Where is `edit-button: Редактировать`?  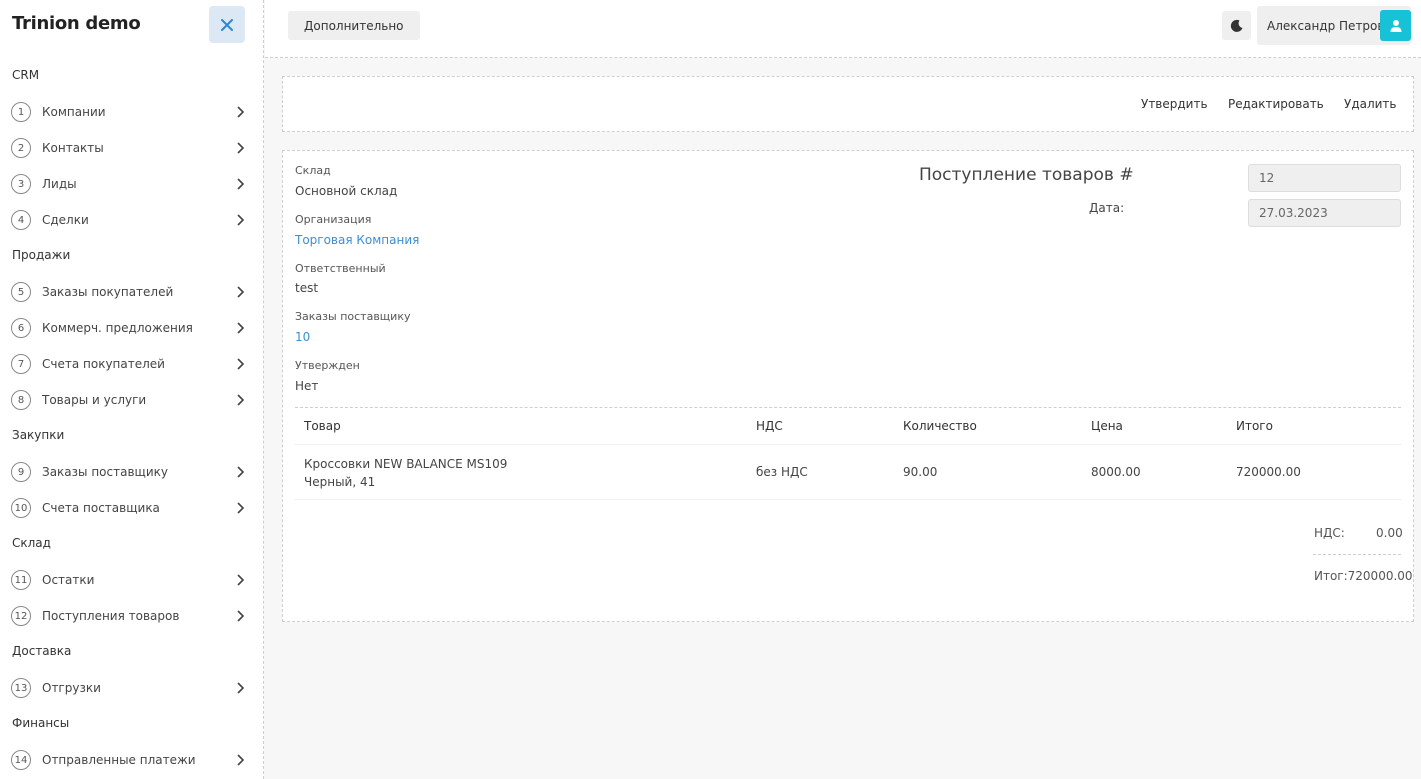 edit-button: Редактировать is located at coordinates (1276, 104).